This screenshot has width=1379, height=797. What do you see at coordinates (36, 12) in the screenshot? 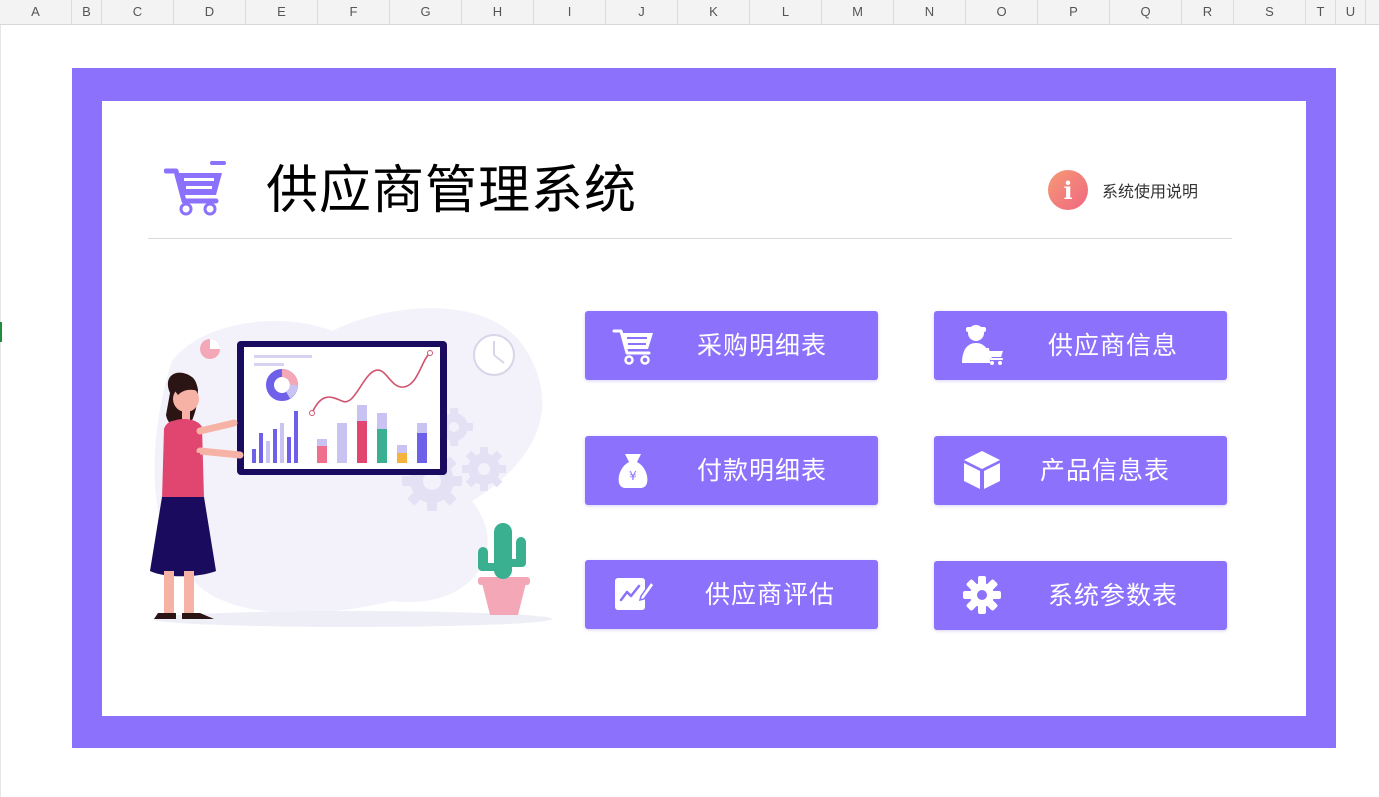
I see `column-header-a: A` at bounding box center [36, 12].